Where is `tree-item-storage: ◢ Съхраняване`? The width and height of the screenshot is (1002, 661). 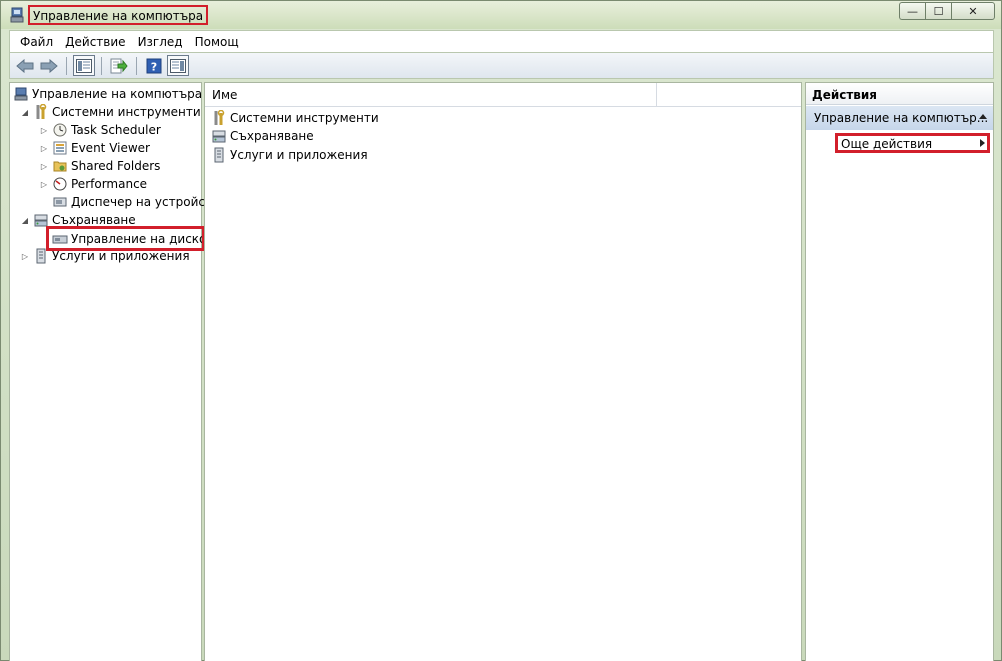
tree-item-storage: ◢ Съхраняване is located at coordinates (78, 220).